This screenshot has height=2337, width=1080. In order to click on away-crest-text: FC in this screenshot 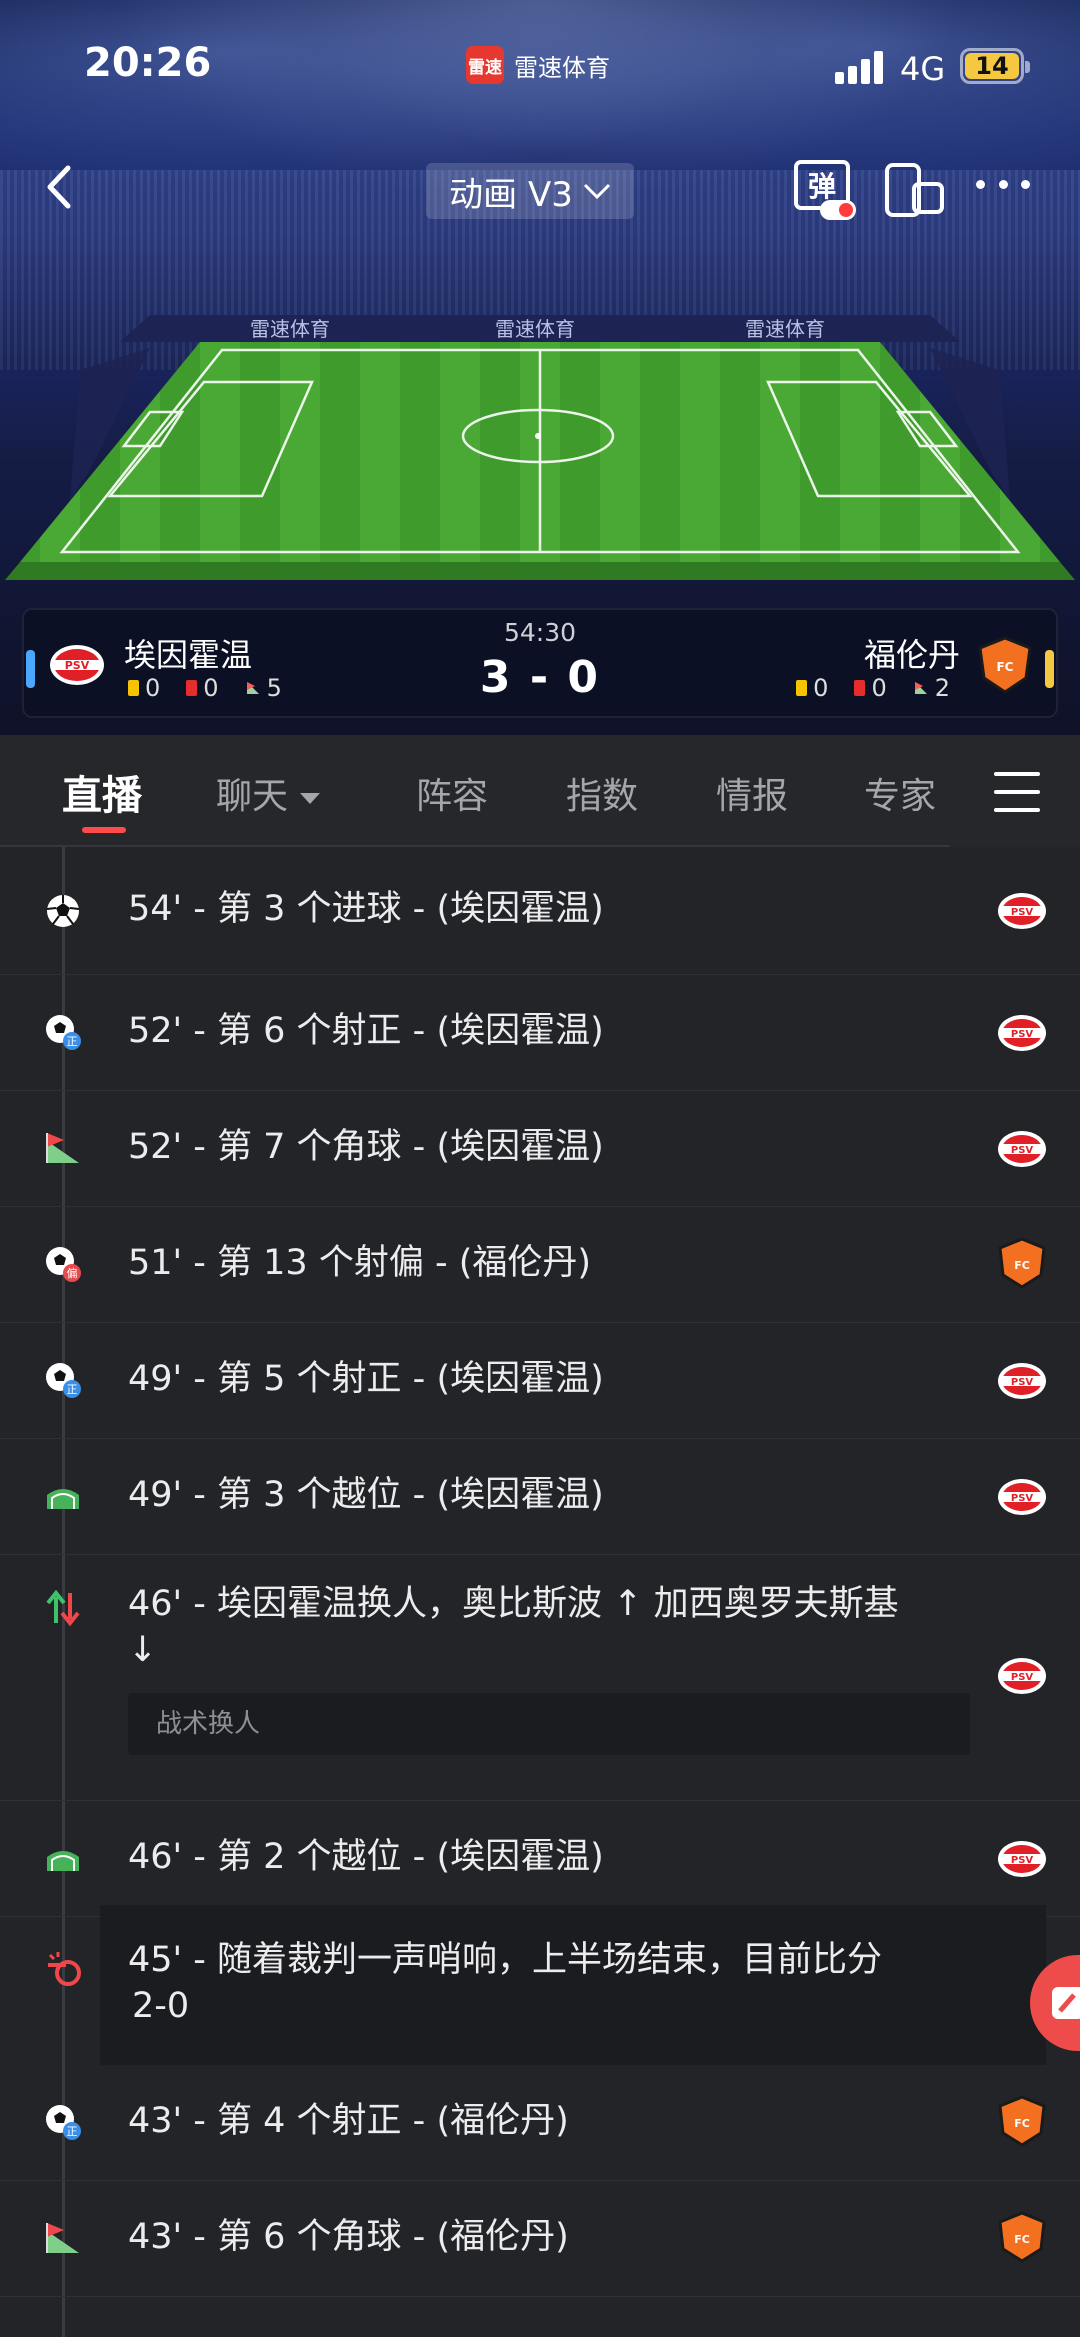, I will do `click(1004, 667)`.